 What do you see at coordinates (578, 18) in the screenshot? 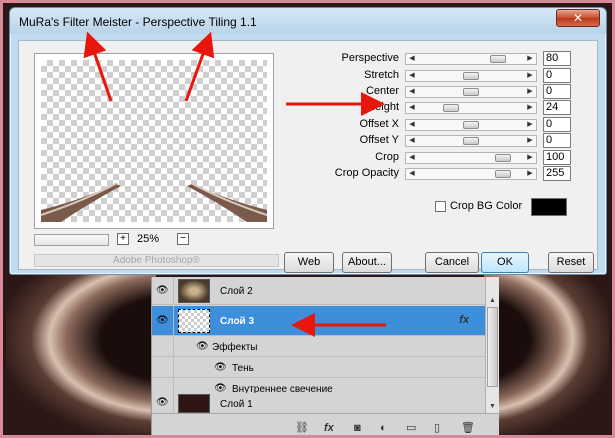
I see `close-button: ✕` at bounding box center [578, 18].